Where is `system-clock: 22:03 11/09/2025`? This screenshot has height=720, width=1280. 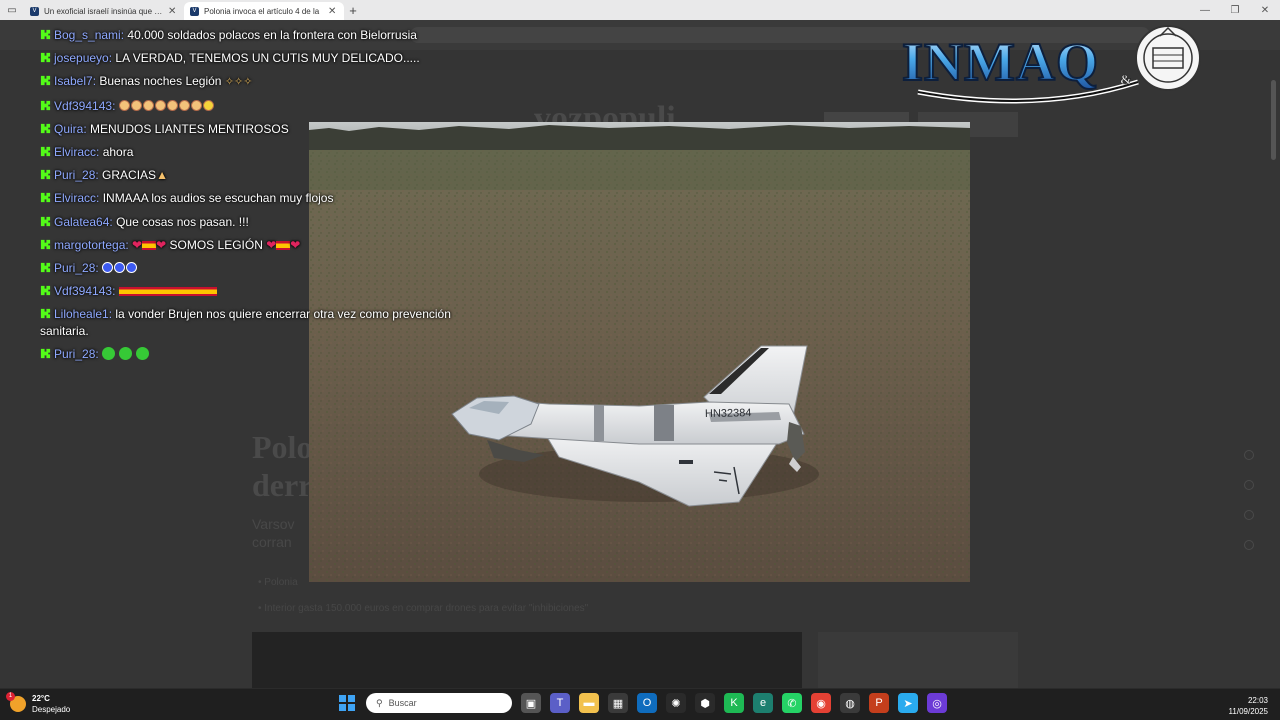 system-clock: 22:03 11/09/2025 is located at coordinates (1248, 706).